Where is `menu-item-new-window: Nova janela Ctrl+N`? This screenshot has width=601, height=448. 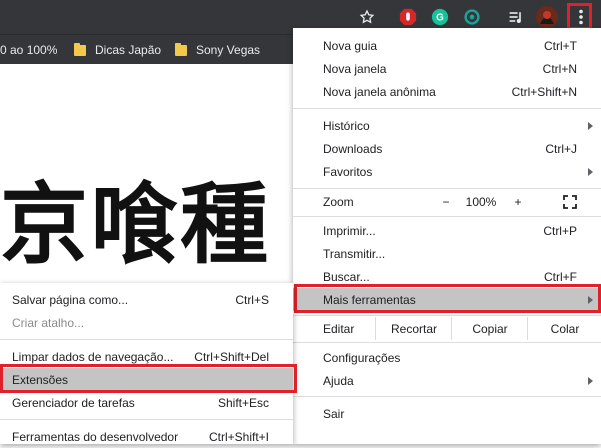
menu-item-new-window: Nova janela Ctrl+N is located at coordinates (447, 68).